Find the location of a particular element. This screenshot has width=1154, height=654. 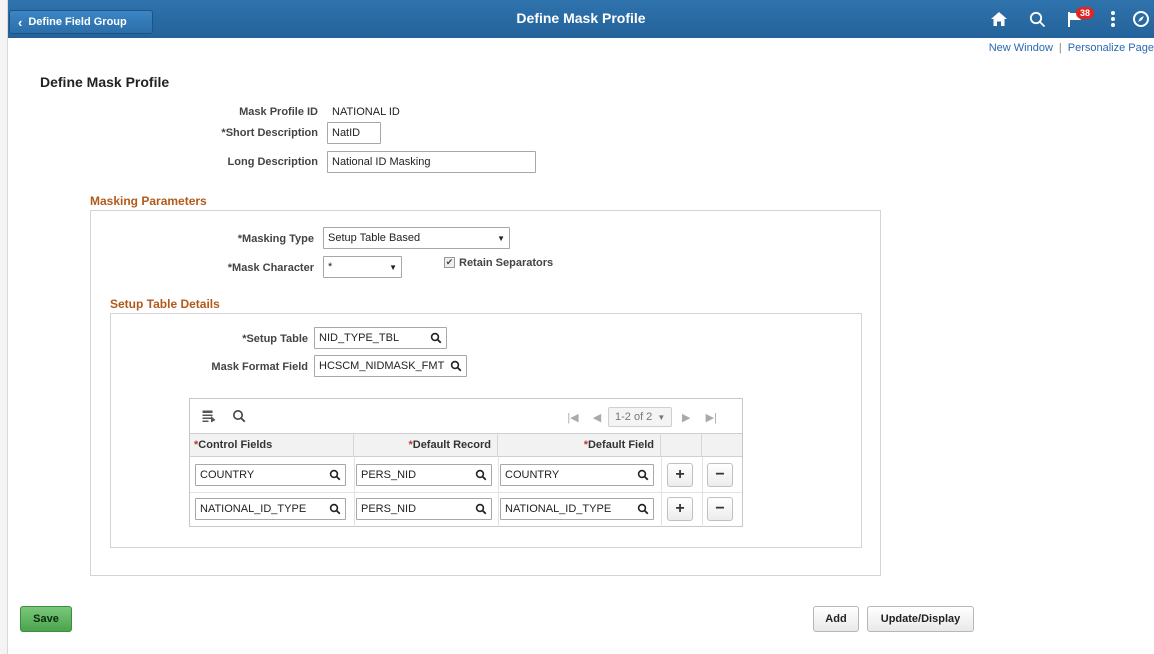

mask-profile-id-label: Mask Profile ID is located at coordinates (278, 112).